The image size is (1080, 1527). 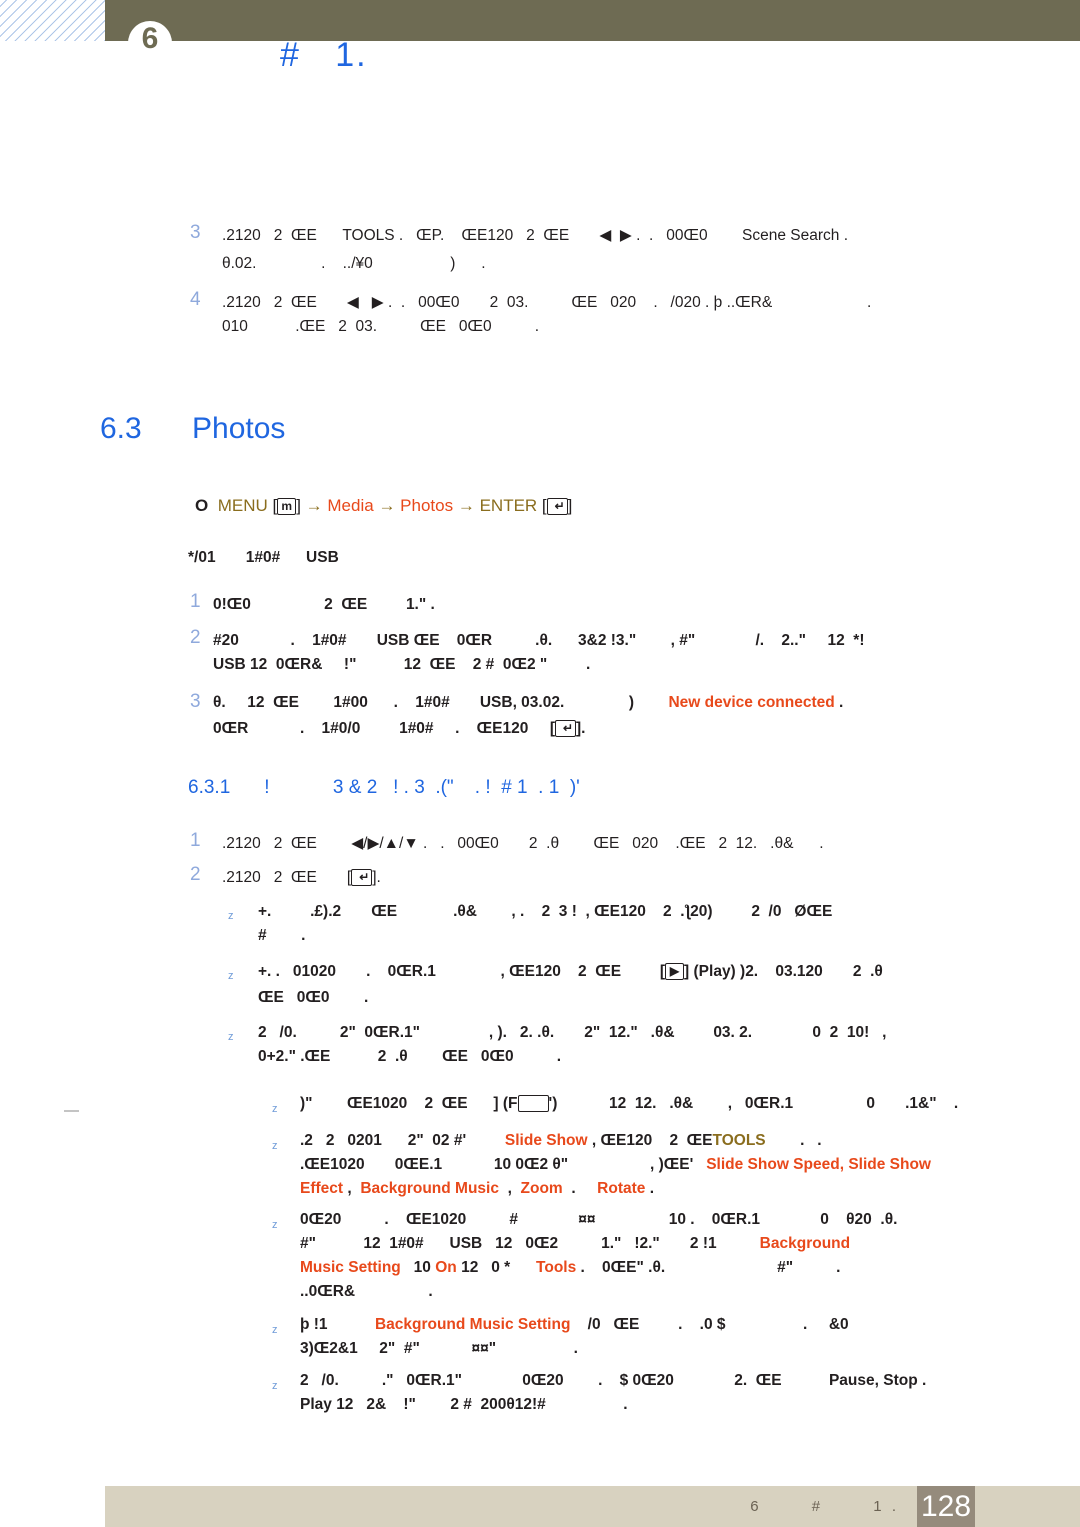 I want to click on menu-option-background-music: Background Music, so click(x=429, y=1188).